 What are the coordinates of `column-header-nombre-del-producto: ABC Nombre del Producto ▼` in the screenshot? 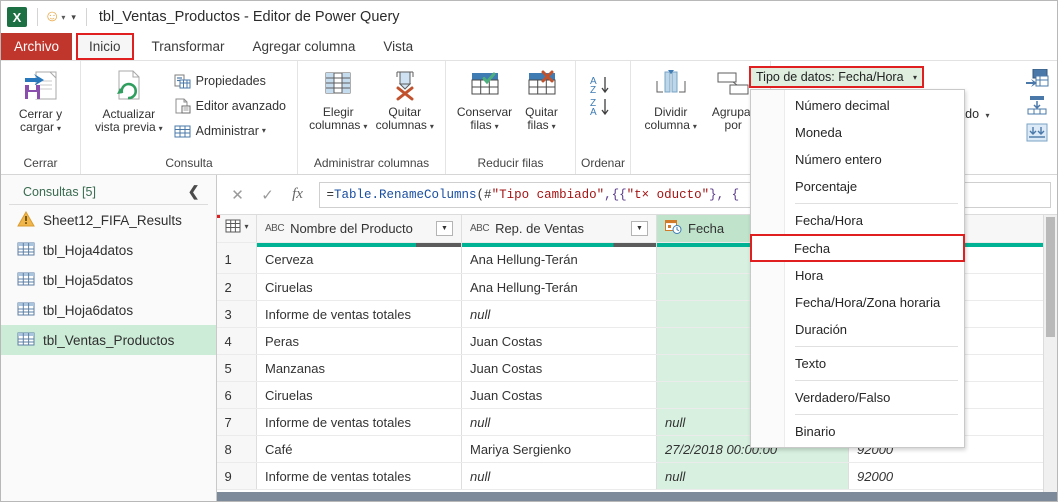 It's located at (359, 229).